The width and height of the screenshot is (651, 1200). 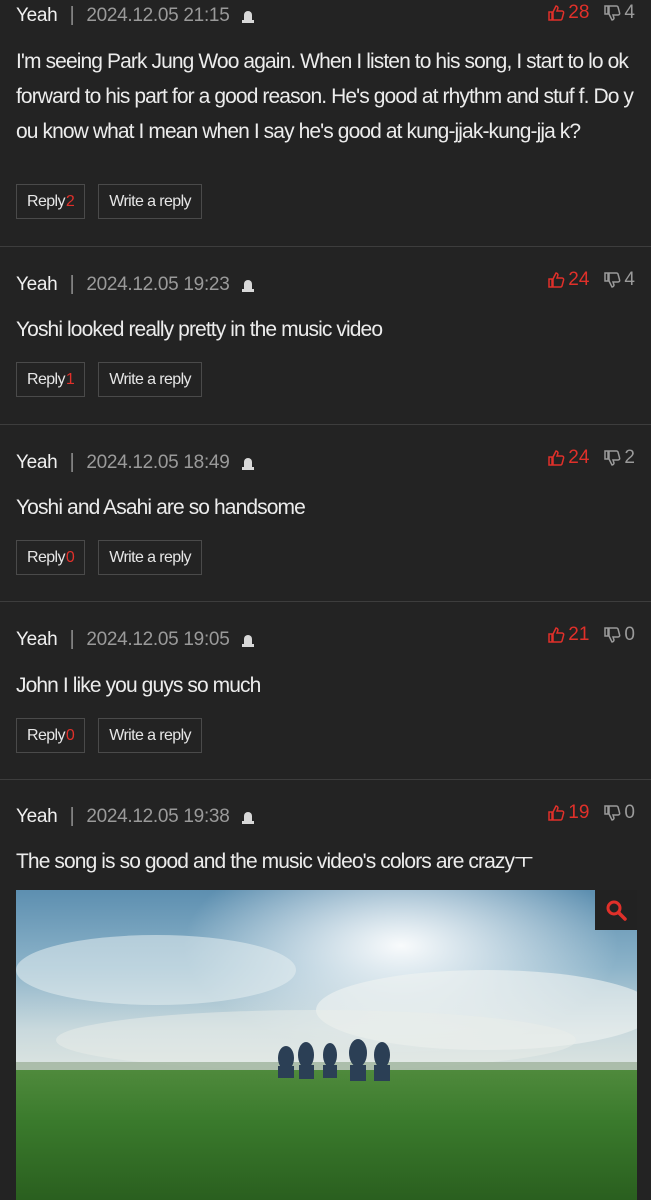 What do you see at coordinates (158, 284) in the screenshot?
I see `comment-date: 2024.12.05 19:23` at bounding box center [158, 284].